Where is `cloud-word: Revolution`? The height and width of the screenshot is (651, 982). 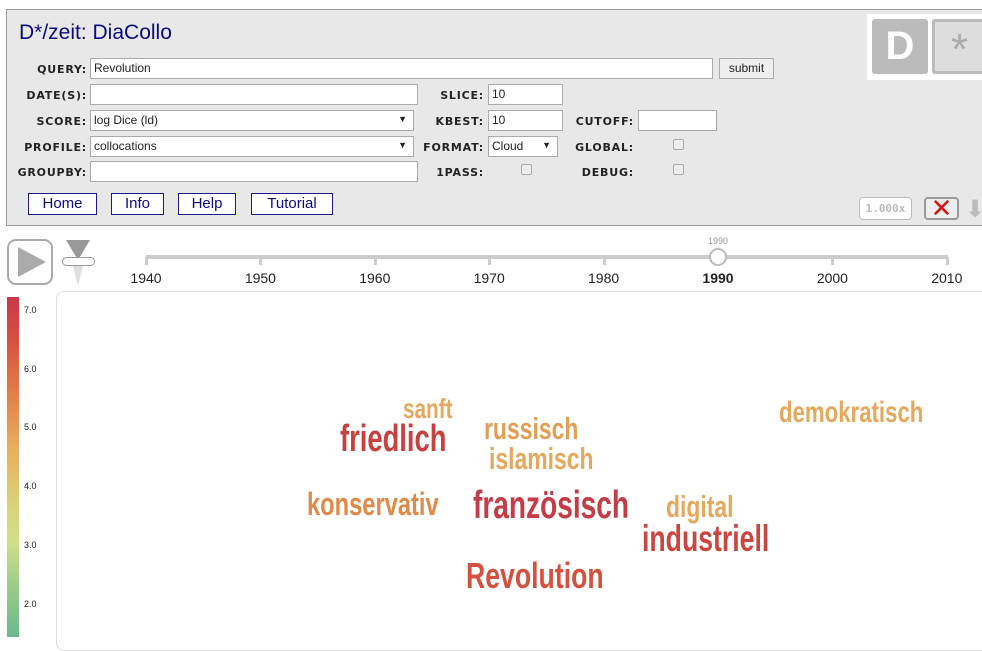
cloud-word: Revolution is located at coordinates (535, 576).